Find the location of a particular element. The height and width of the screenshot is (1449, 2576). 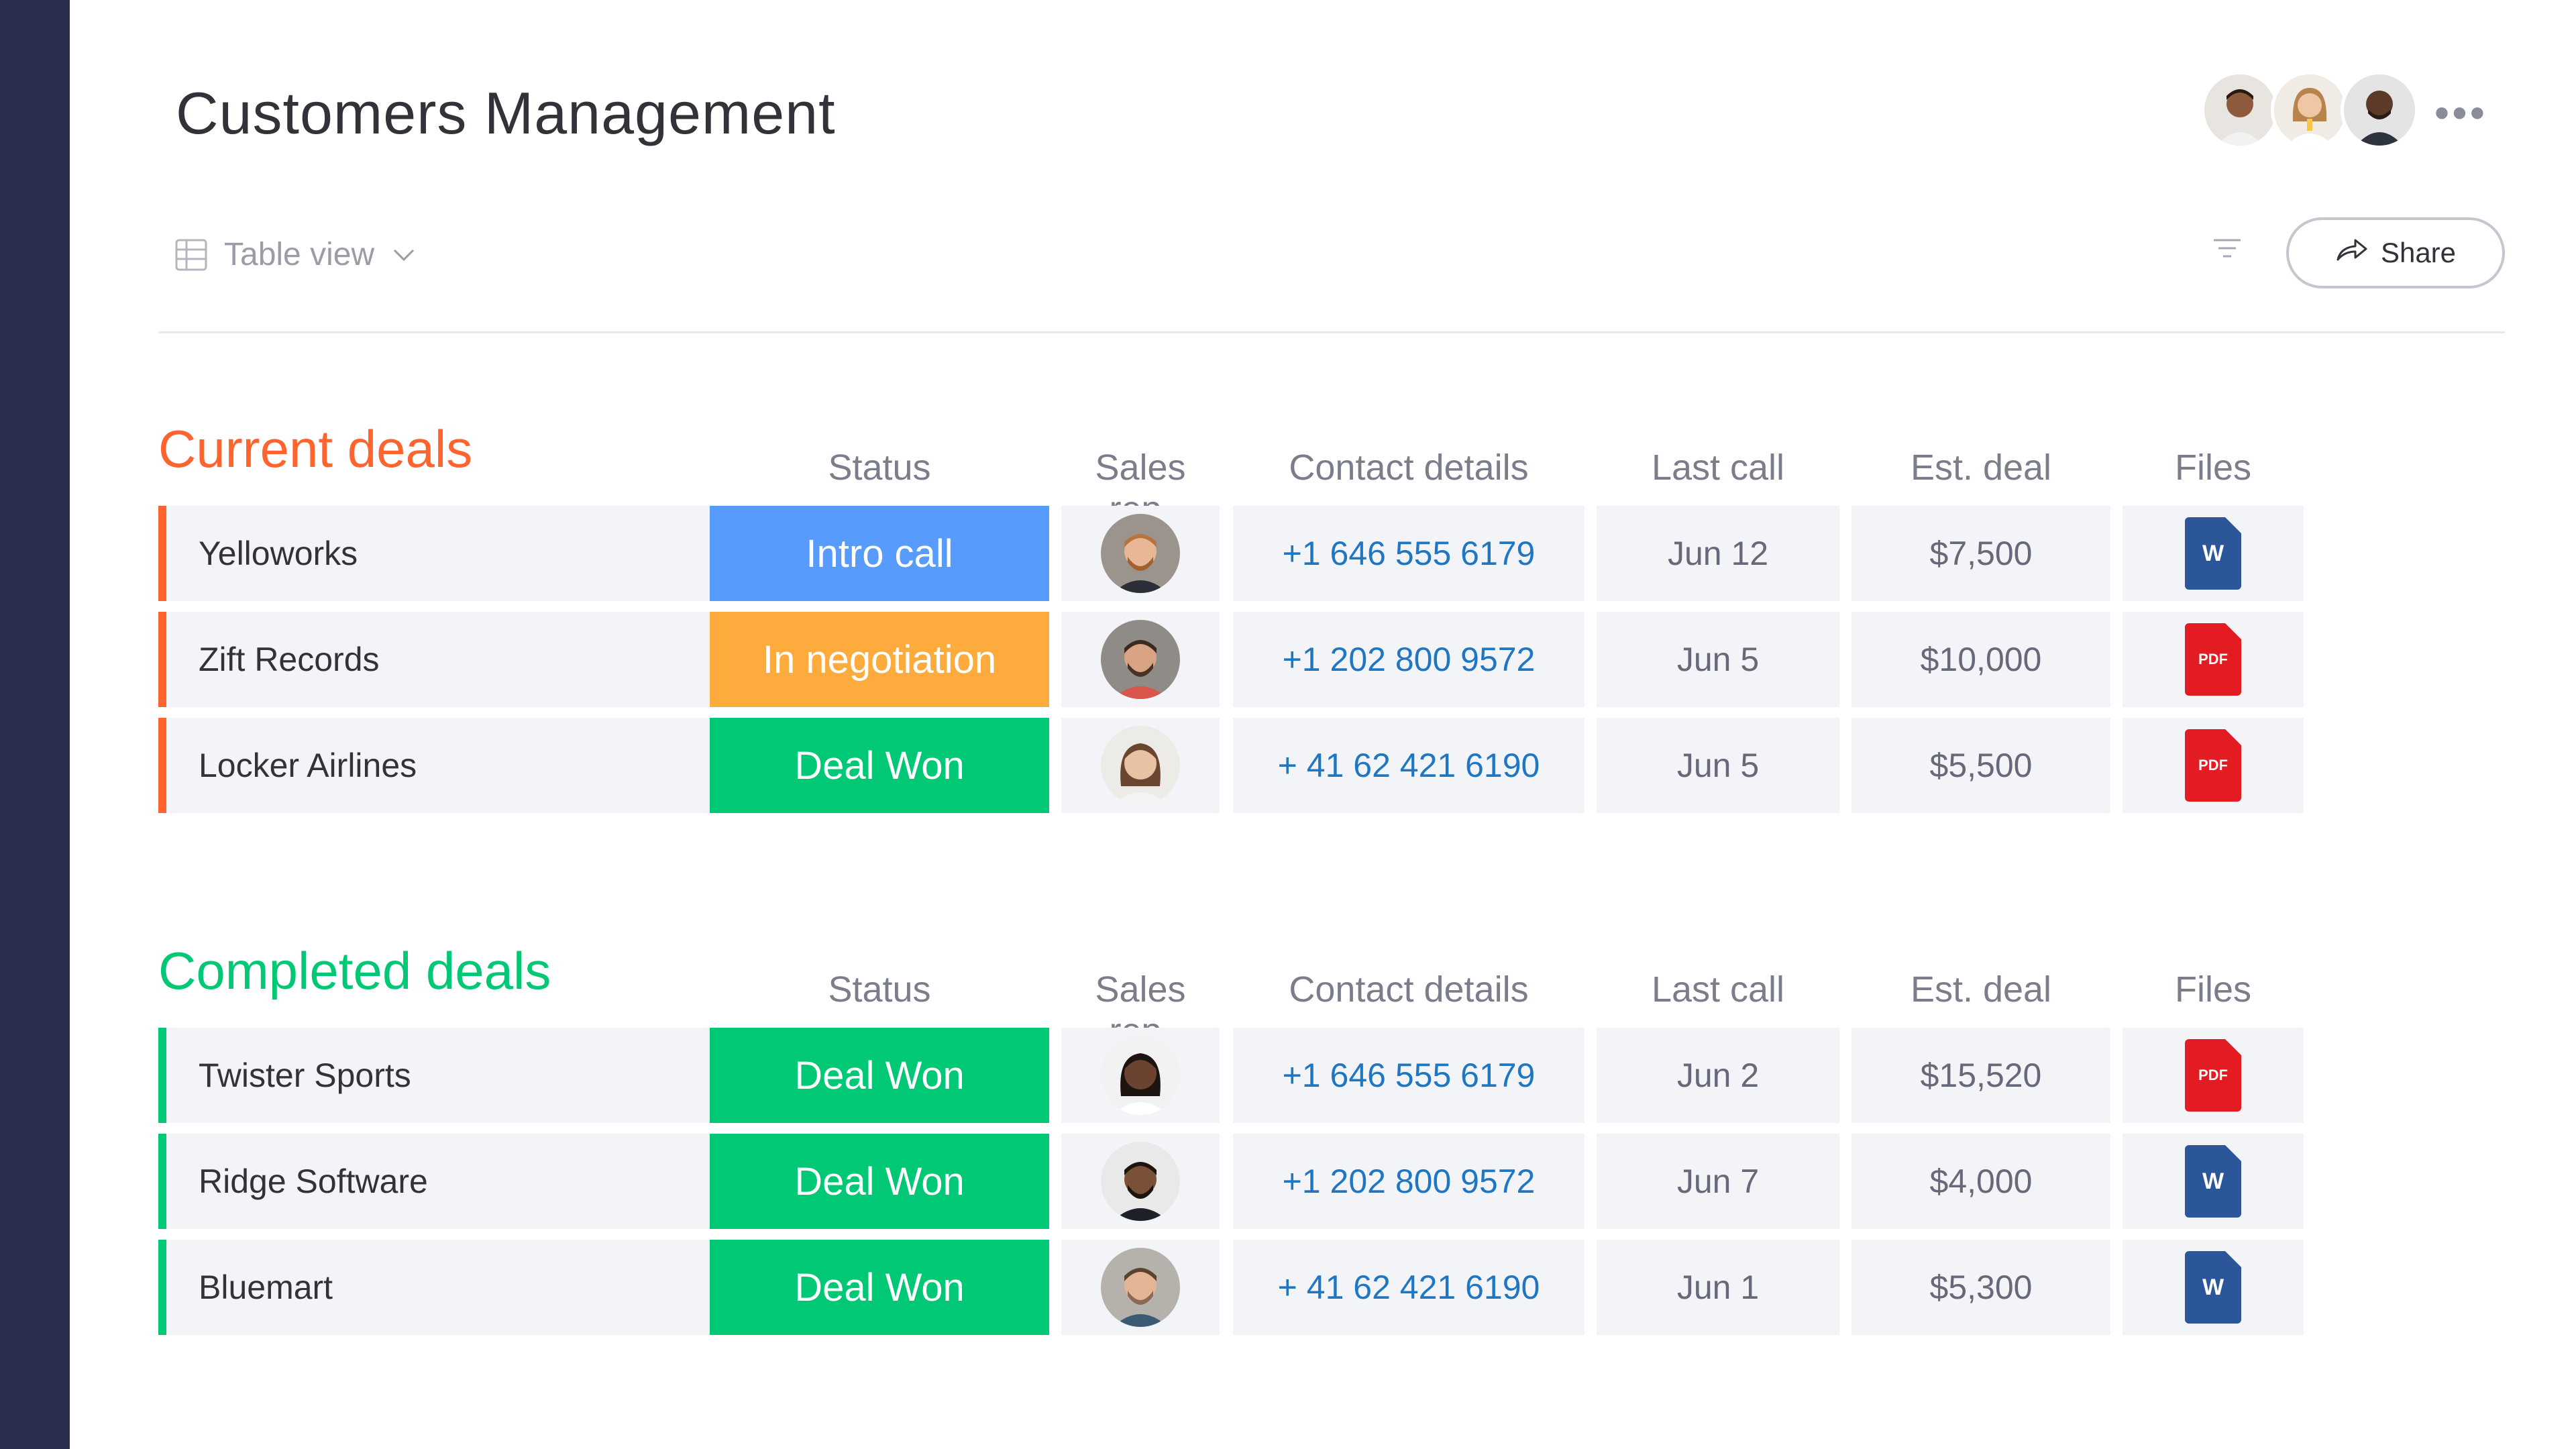

item-name: Yelloworks is located at coordinates (278, 553).